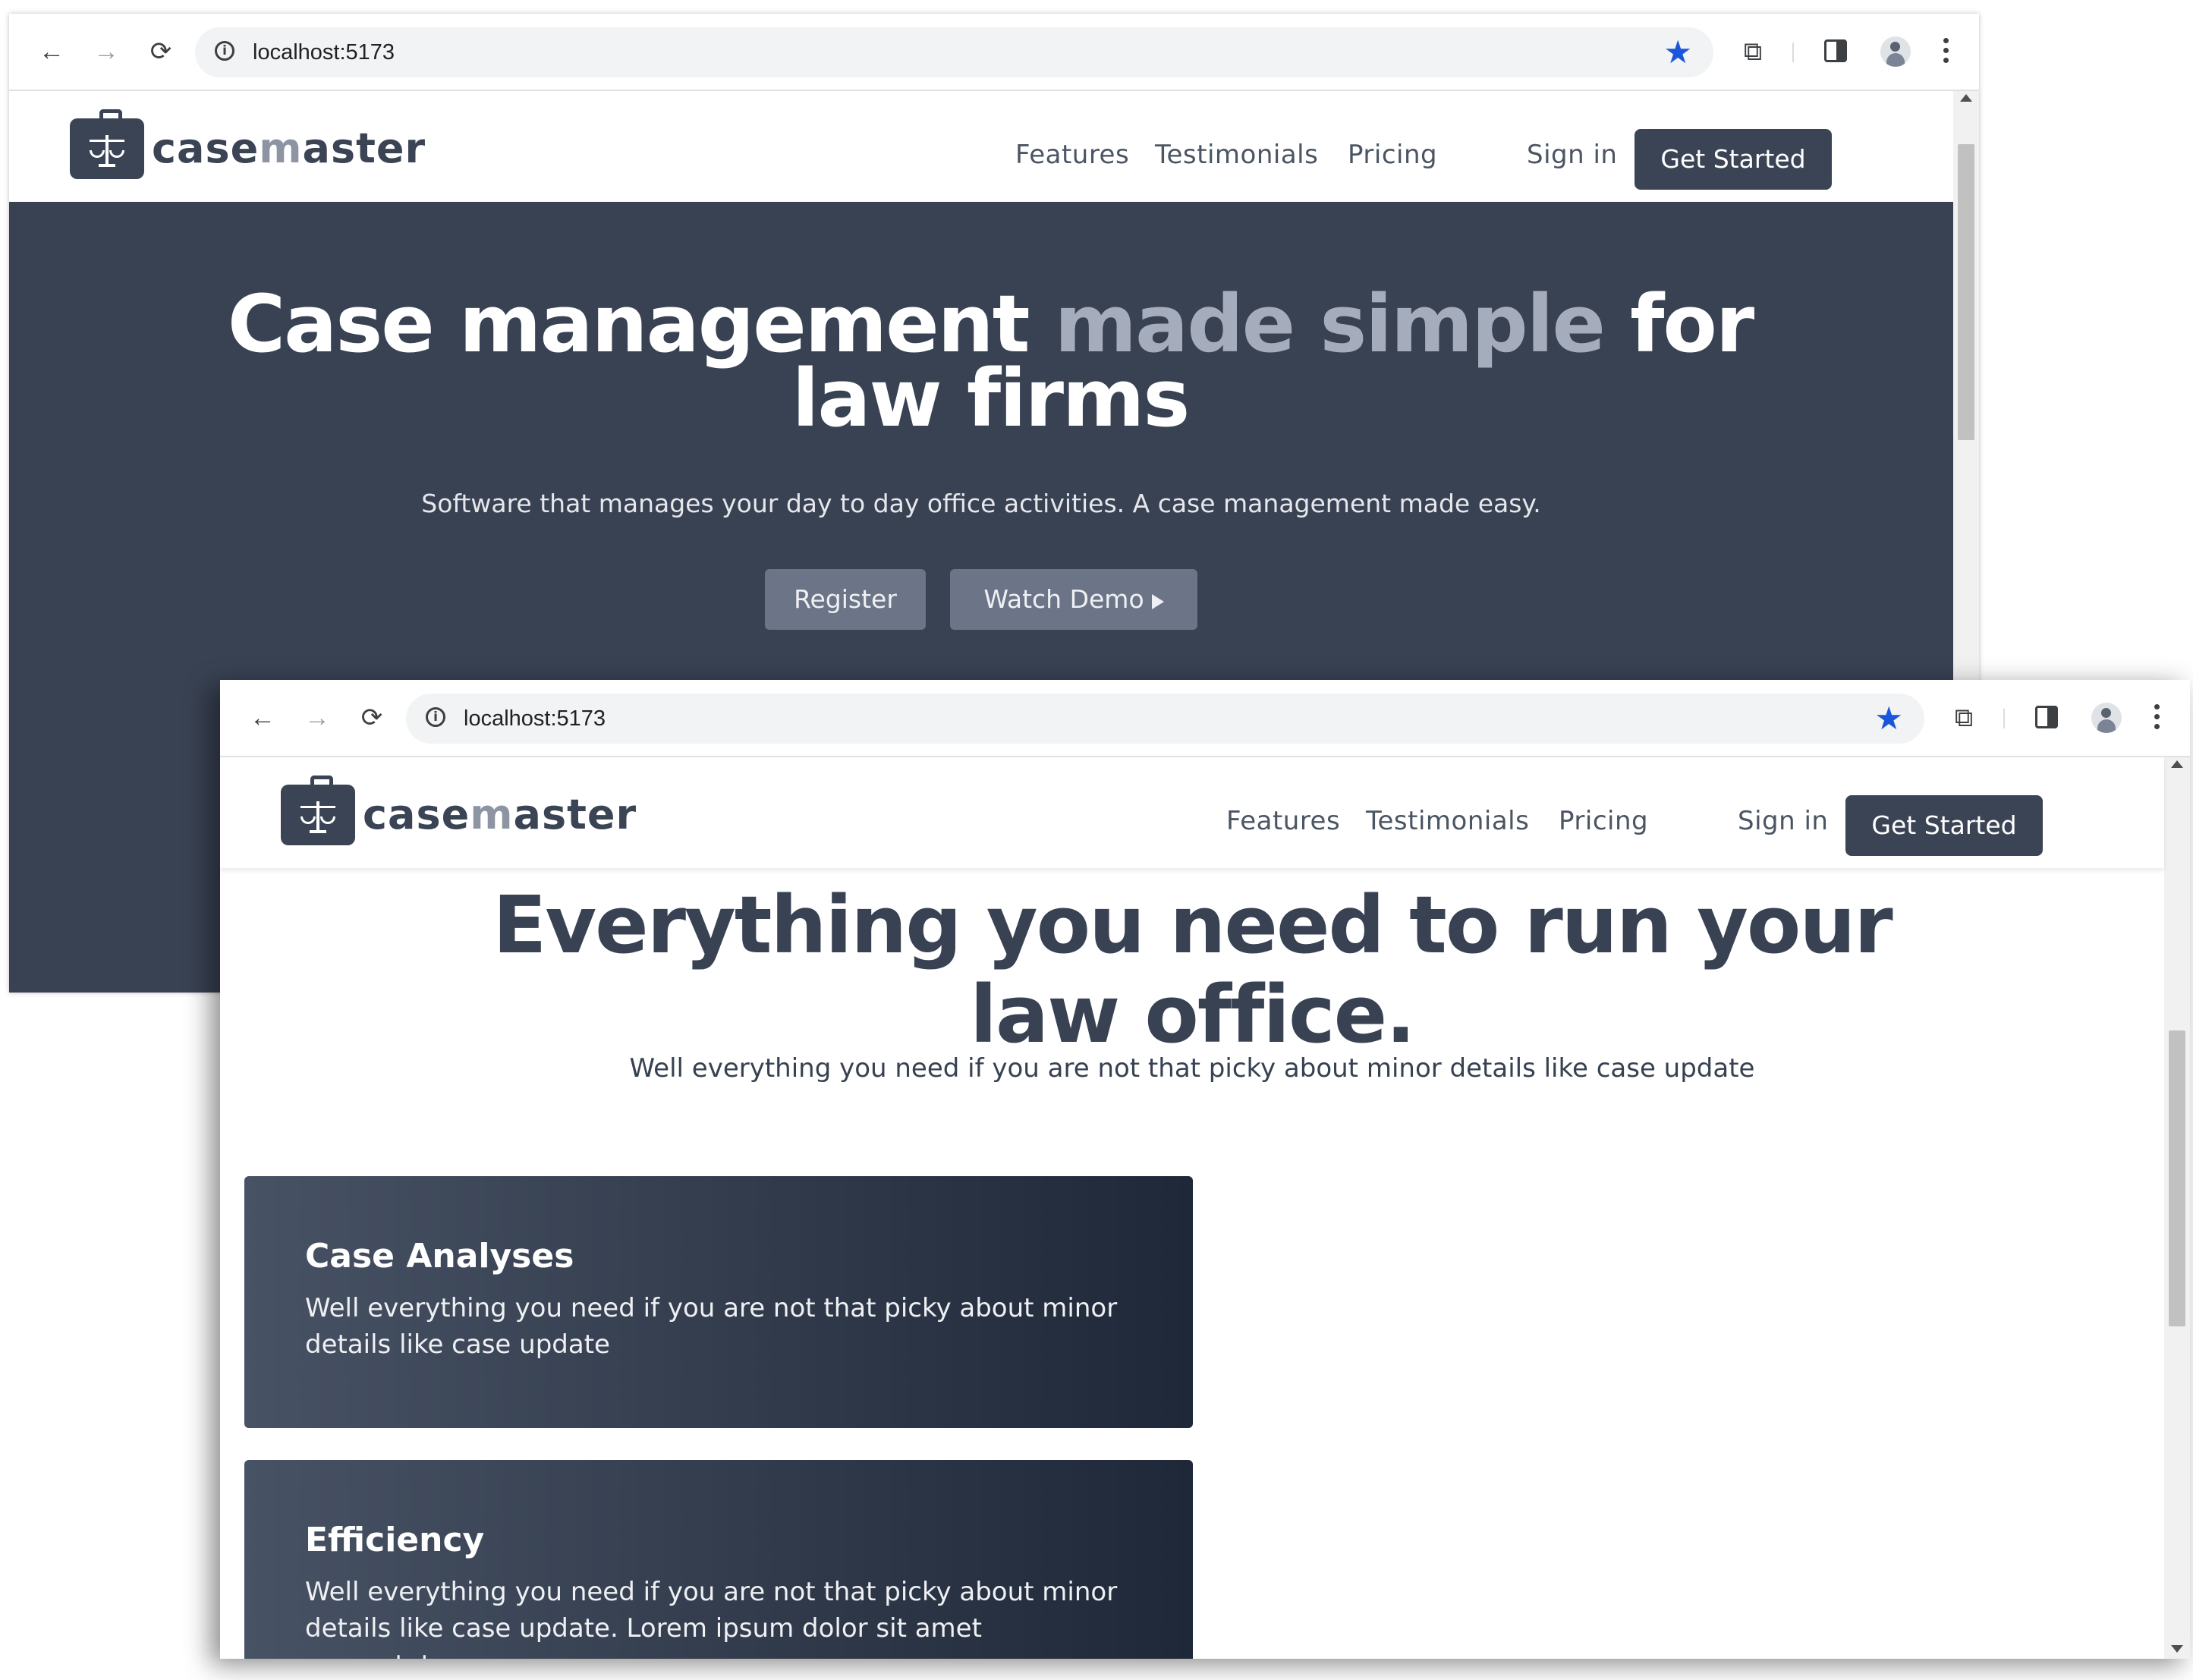 The width and height of the screenshot is (2193, 1680). I want to click on feature-card-title: Case Analyses, so click(439, 1256).